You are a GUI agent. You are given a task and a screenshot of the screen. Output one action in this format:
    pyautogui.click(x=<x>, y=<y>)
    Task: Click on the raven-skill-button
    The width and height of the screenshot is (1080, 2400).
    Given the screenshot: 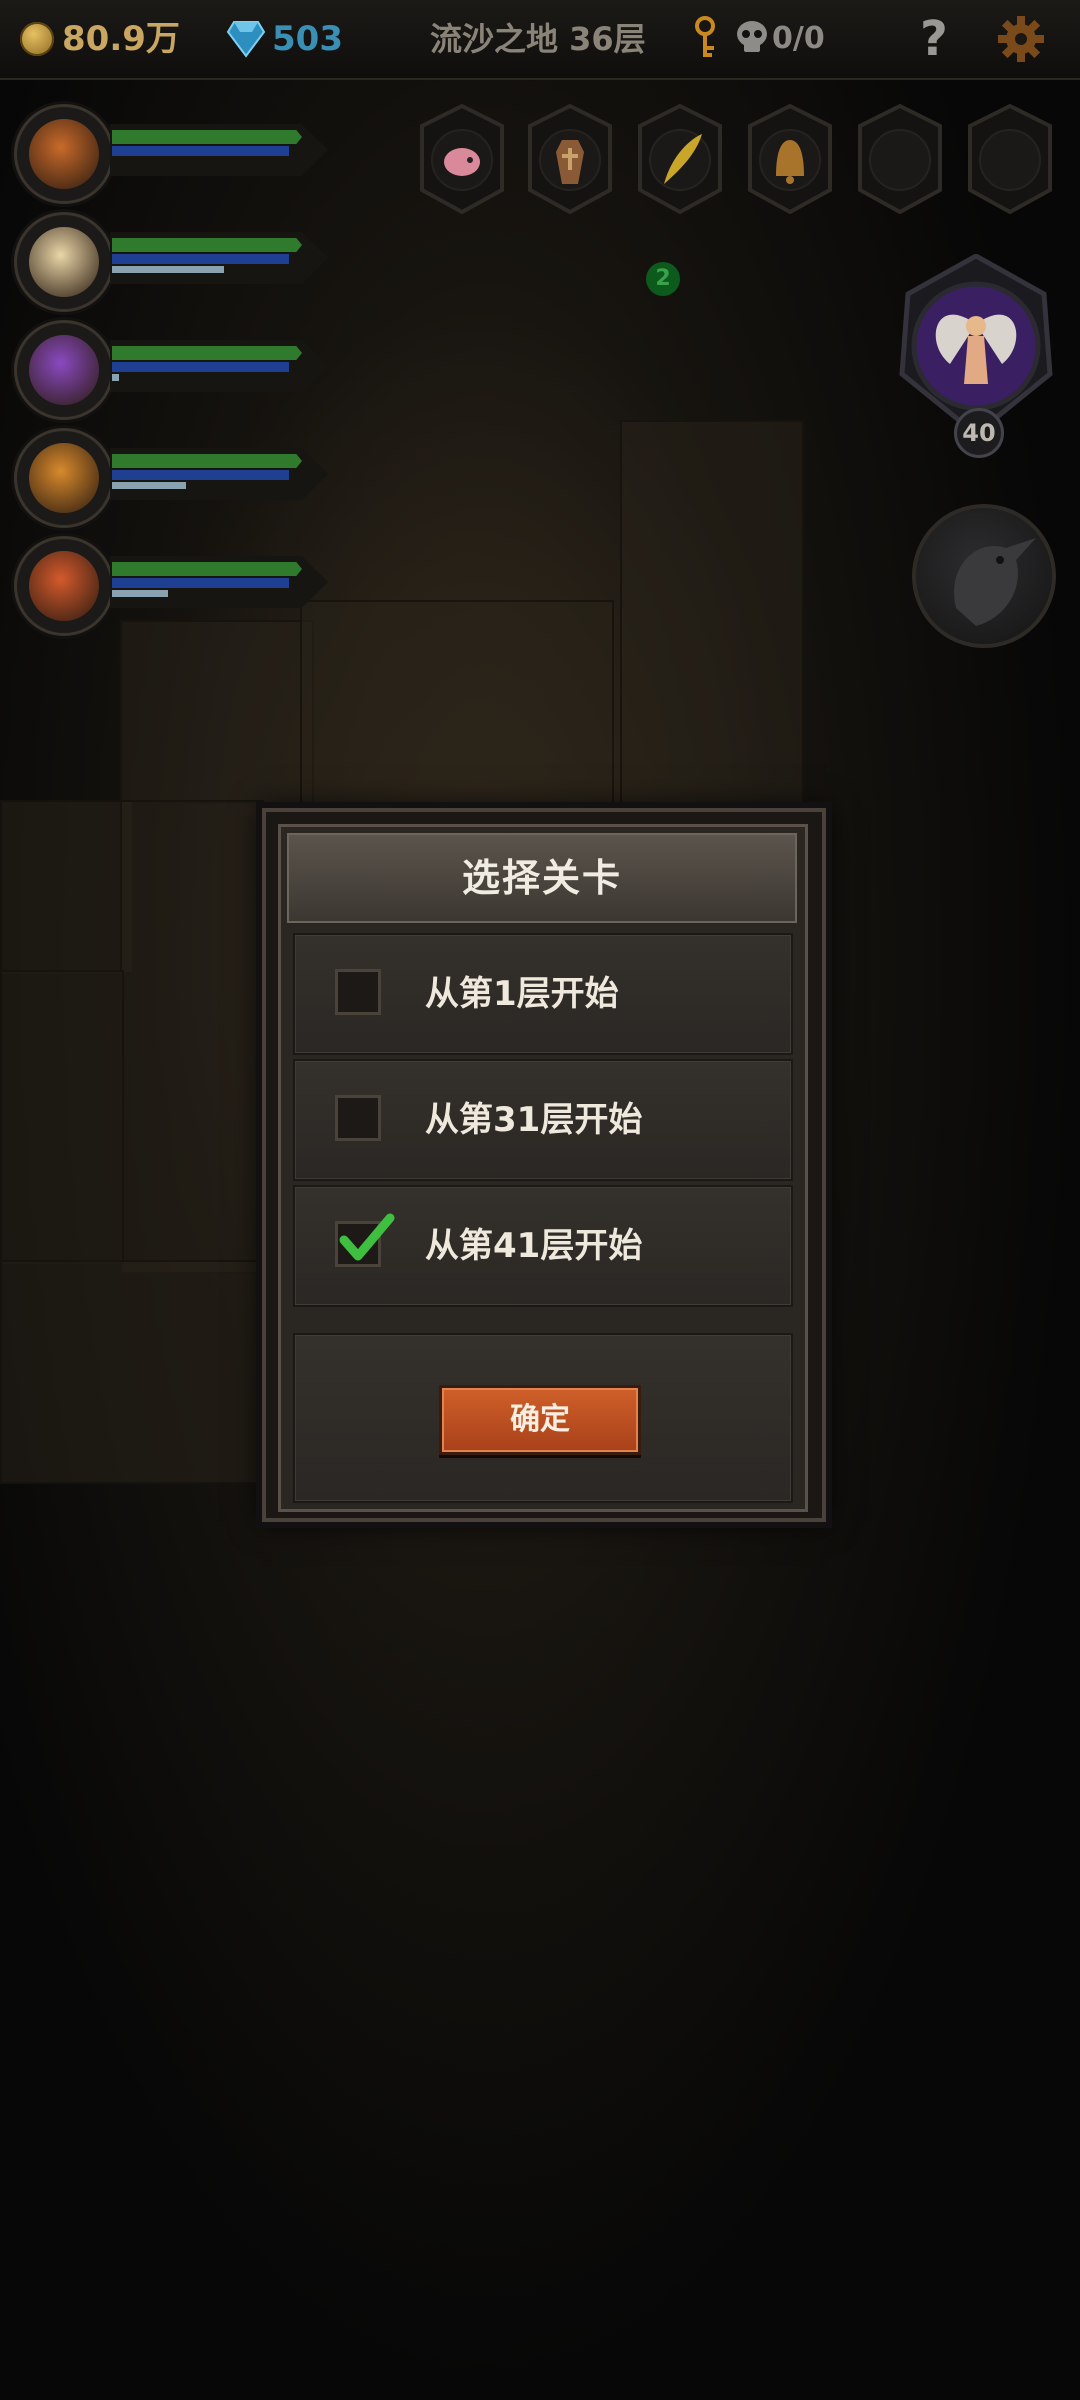 What is the action you would take?
    pyautogui.click(x=984, y=576)
    